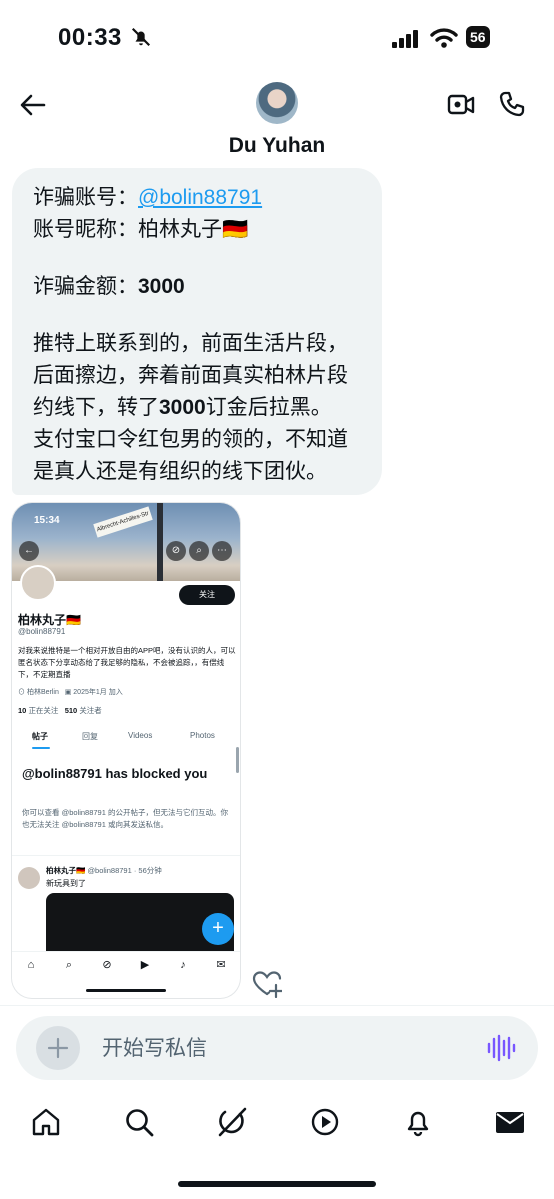 The width and height of the screenshot is (554, 1199). What do you see at coordinates (190, 375) in the screenshot?
I see `message-line: 后面擦边，奔着前面真实柏林片段` at bounding box center [190, 375].